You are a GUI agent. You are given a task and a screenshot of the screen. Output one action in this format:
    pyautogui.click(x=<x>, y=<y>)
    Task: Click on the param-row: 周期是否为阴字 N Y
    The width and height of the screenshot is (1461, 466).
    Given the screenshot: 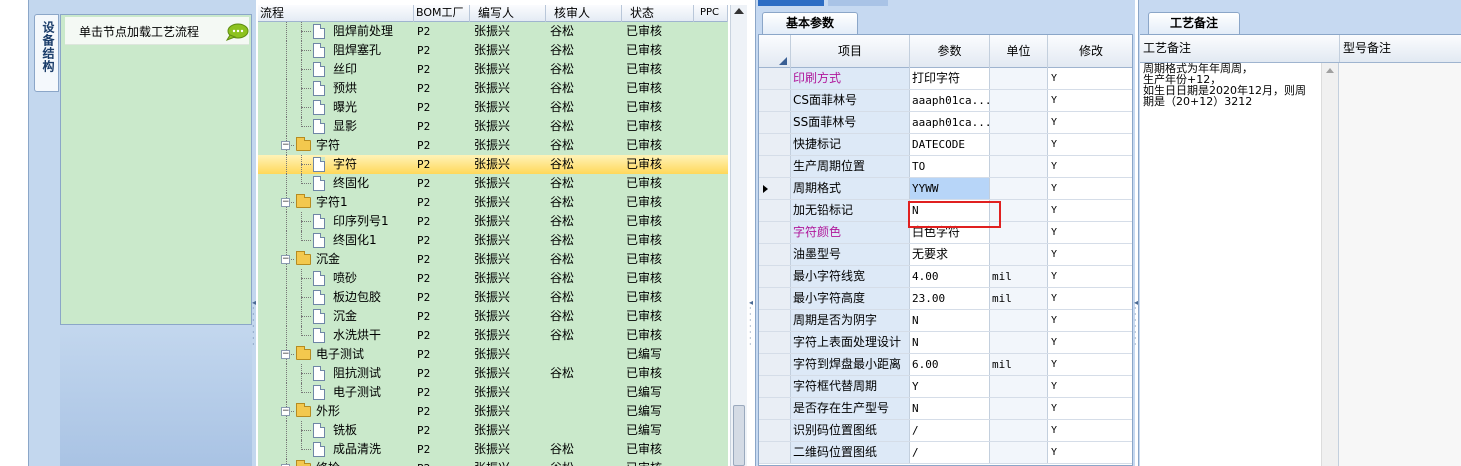 What is the action you would take?
    pyautogui.click(x=945, y=321)
    